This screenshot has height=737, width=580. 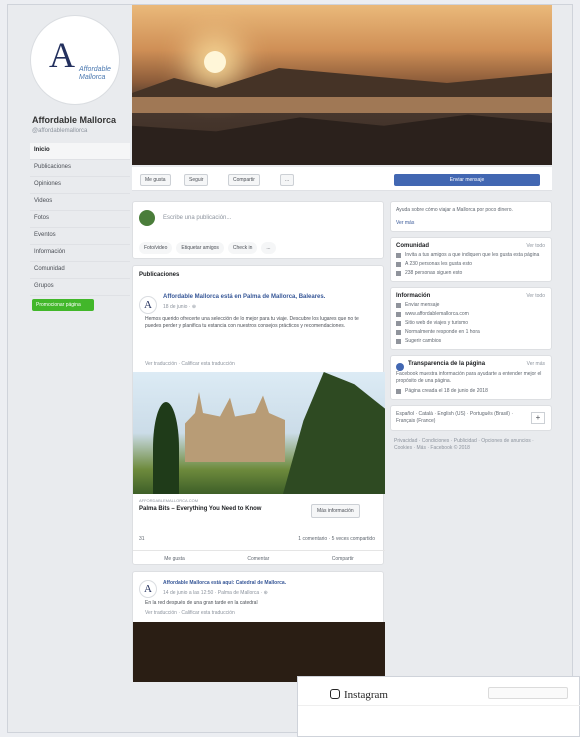 I want to click on globe-icon, so click(x=398, y=314).